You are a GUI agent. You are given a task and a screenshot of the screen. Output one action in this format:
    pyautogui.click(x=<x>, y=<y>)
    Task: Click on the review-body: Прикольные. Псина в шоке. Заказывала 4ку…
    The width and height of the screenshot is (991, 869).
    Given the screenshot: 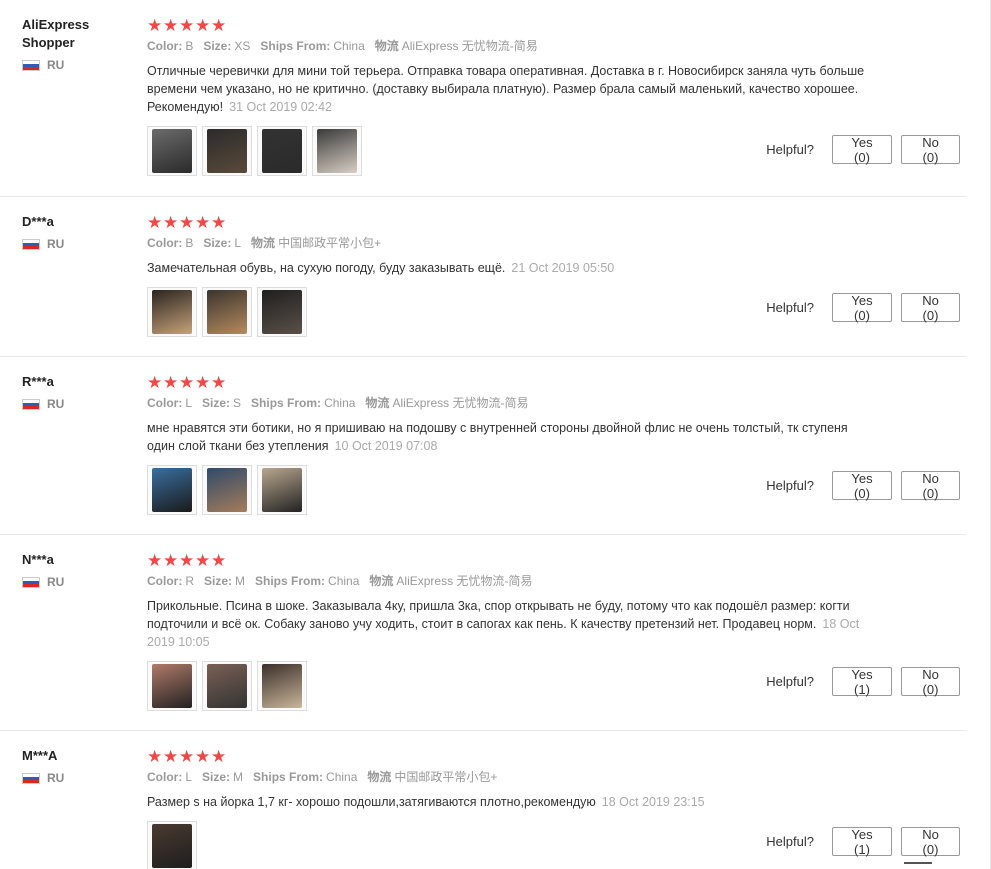 What is the action you would take?
    pyautogui.click(x=498, y=615)
    